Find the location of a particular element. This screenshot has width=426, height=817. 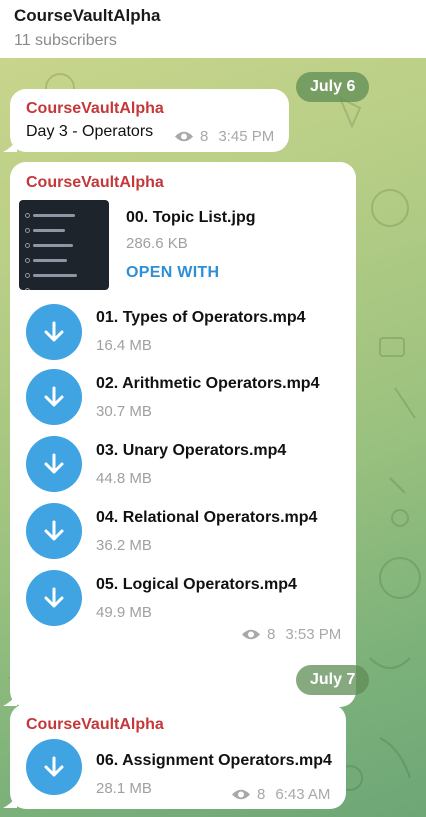

message-time: 3:53 PM is located at coordinates (313, 634).